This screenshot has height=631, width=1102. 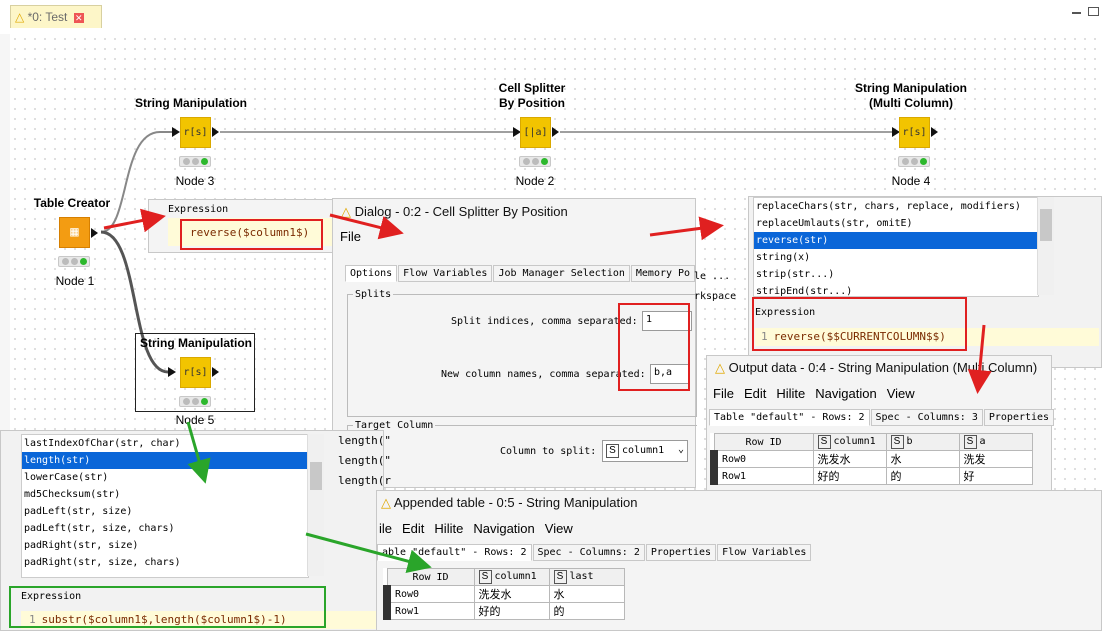 I want to click on node3-status-lights, so click(x=195, y=161).